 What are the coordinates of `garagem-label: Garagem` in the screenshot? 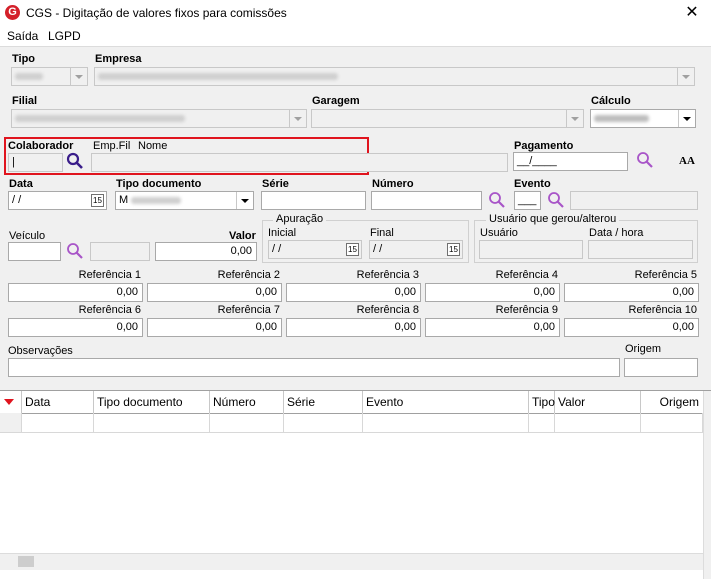 It's located at (336, 101).